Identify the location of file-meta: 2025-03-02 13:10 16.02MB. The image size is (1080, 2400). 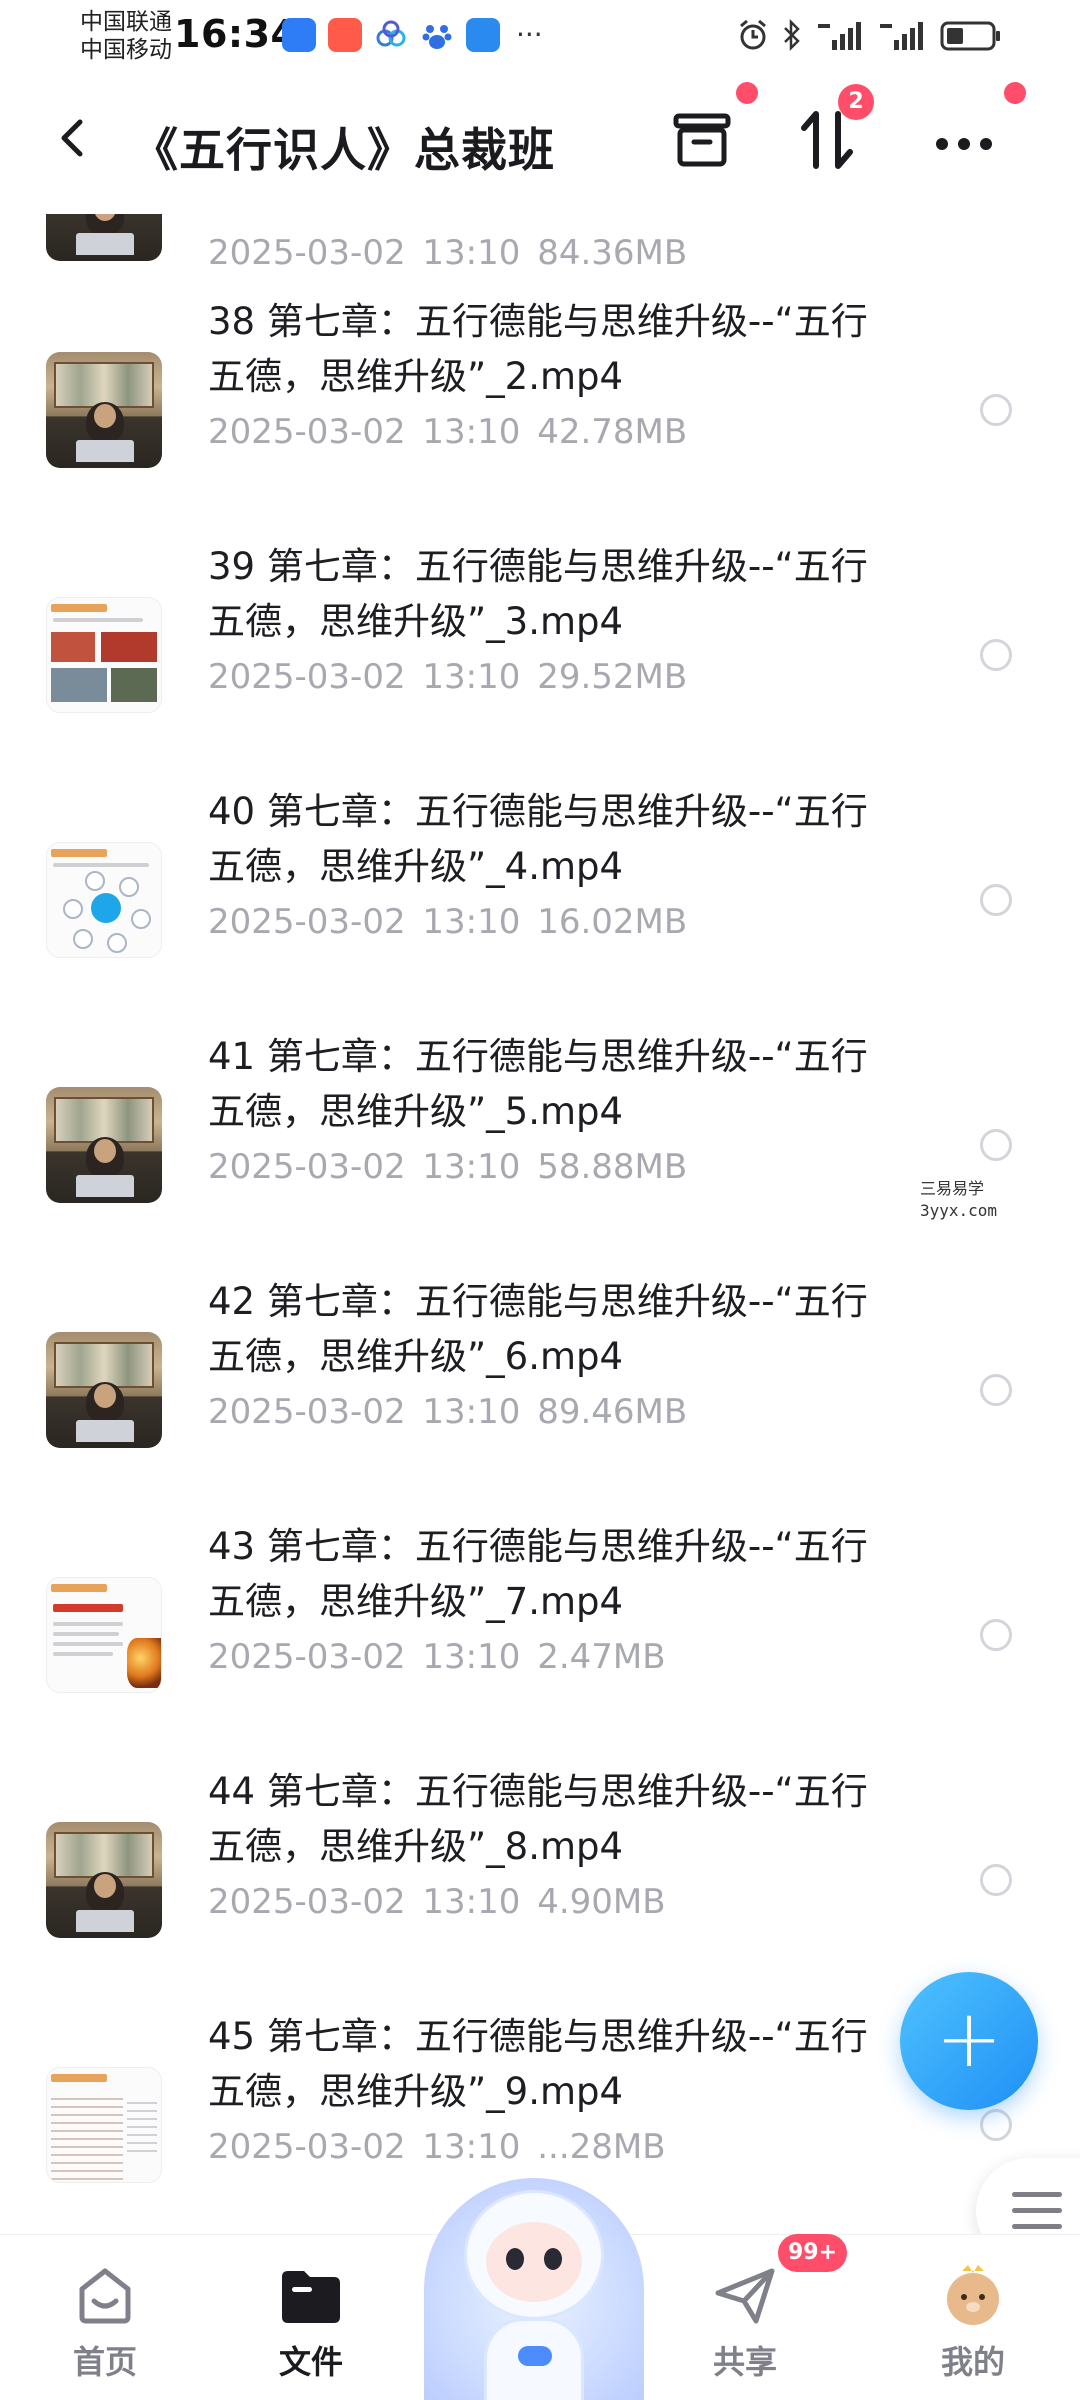
(447, 922).